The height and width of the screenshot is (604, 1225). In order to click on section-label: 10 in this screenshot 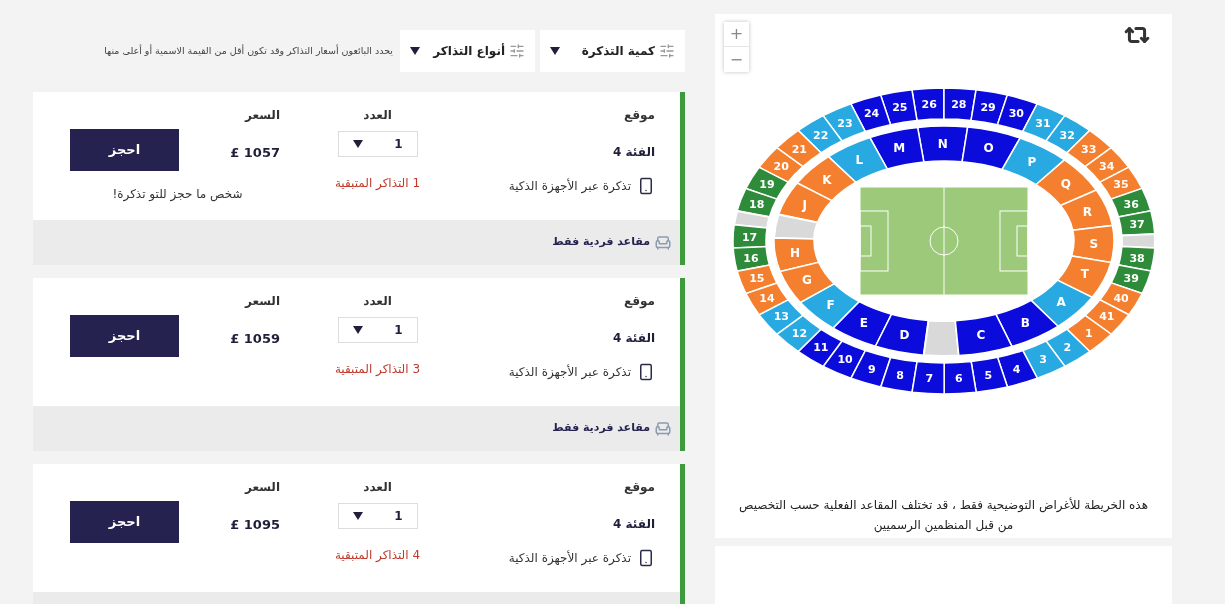, I will do `click(845, 360)`.